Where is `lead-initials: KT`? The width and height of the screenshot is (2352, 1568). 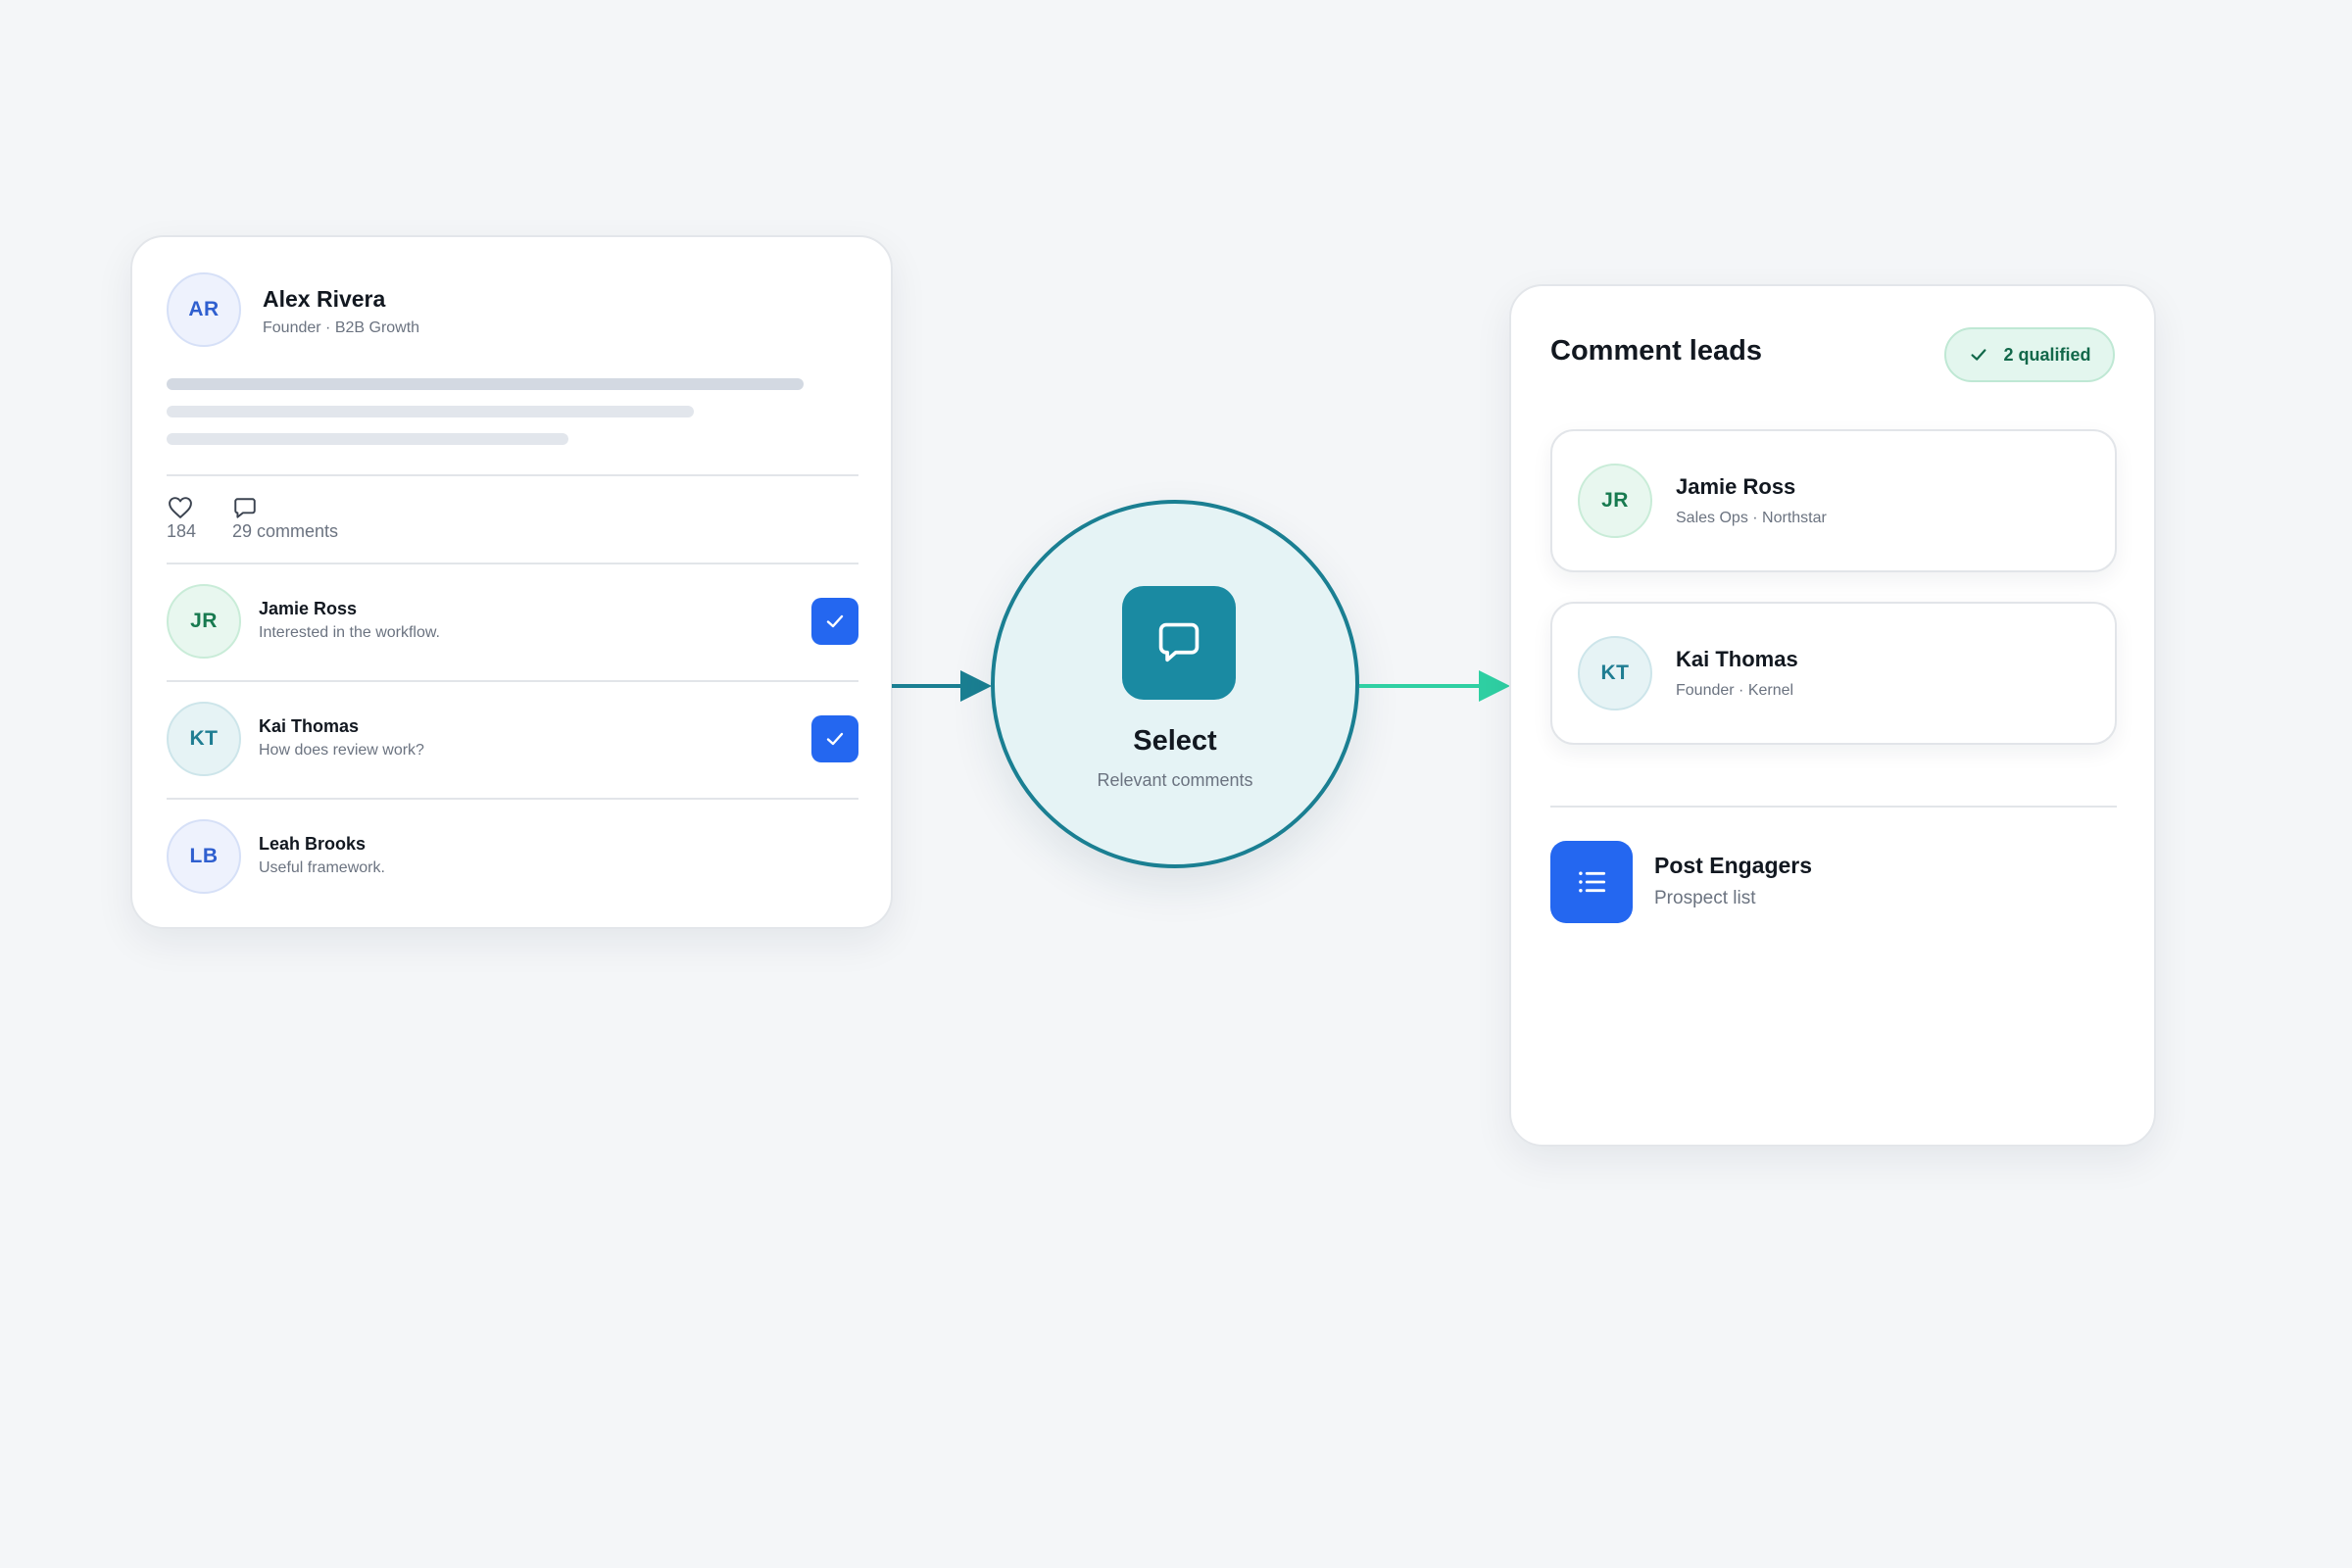 lead-initials: KT is located at coordinates (1615, 673).